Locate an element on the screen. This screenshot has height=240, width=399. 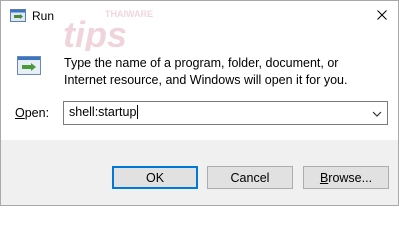
ok-button: OK is located at coordinates (155, 177).